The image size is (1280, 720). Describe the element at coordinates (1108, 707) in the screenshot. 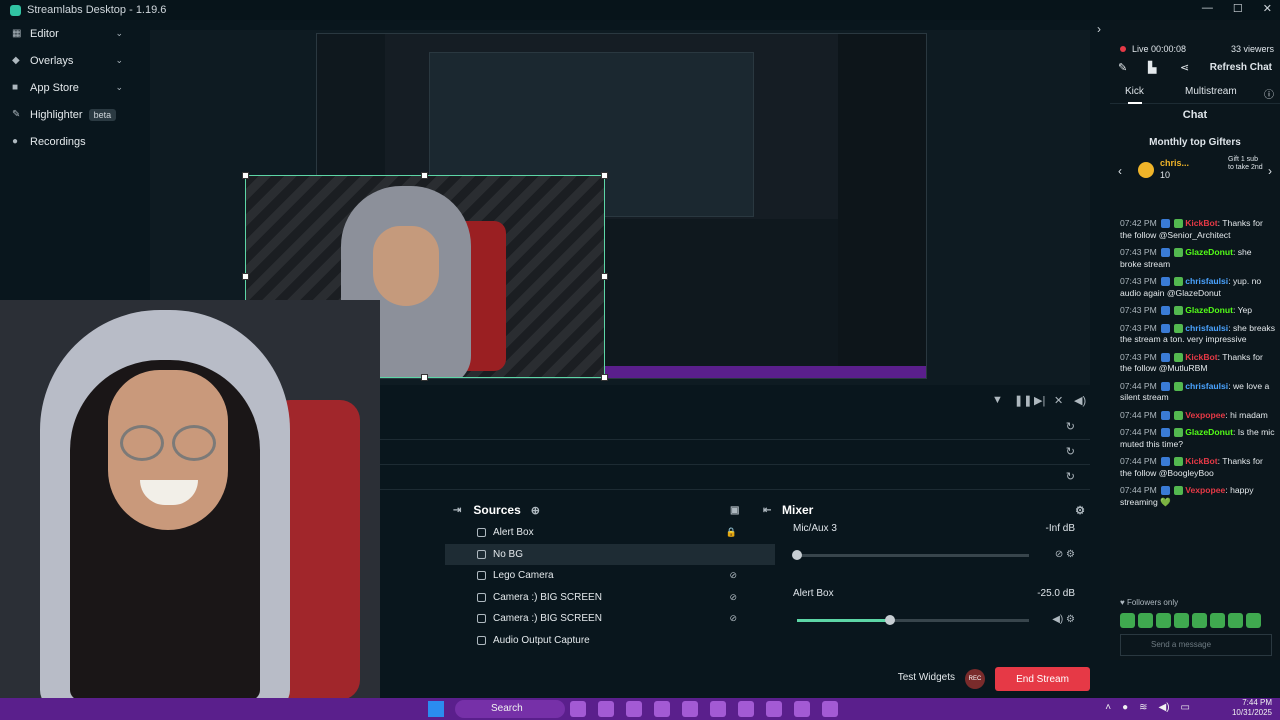

I see `up-arrow-icon: ˄` at that location.